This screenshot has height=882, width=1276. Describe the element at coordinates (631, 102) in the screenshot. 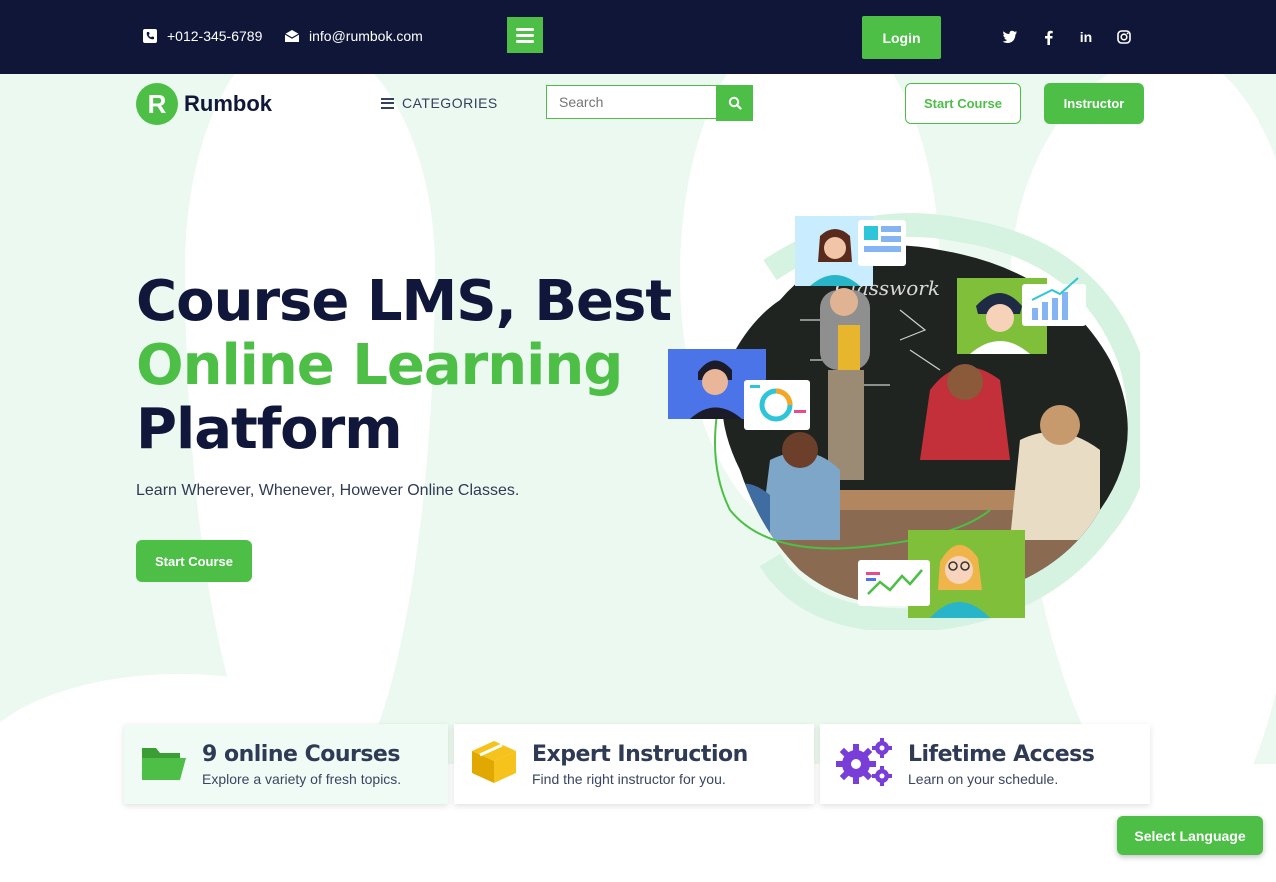

I see `search-input` at that location.